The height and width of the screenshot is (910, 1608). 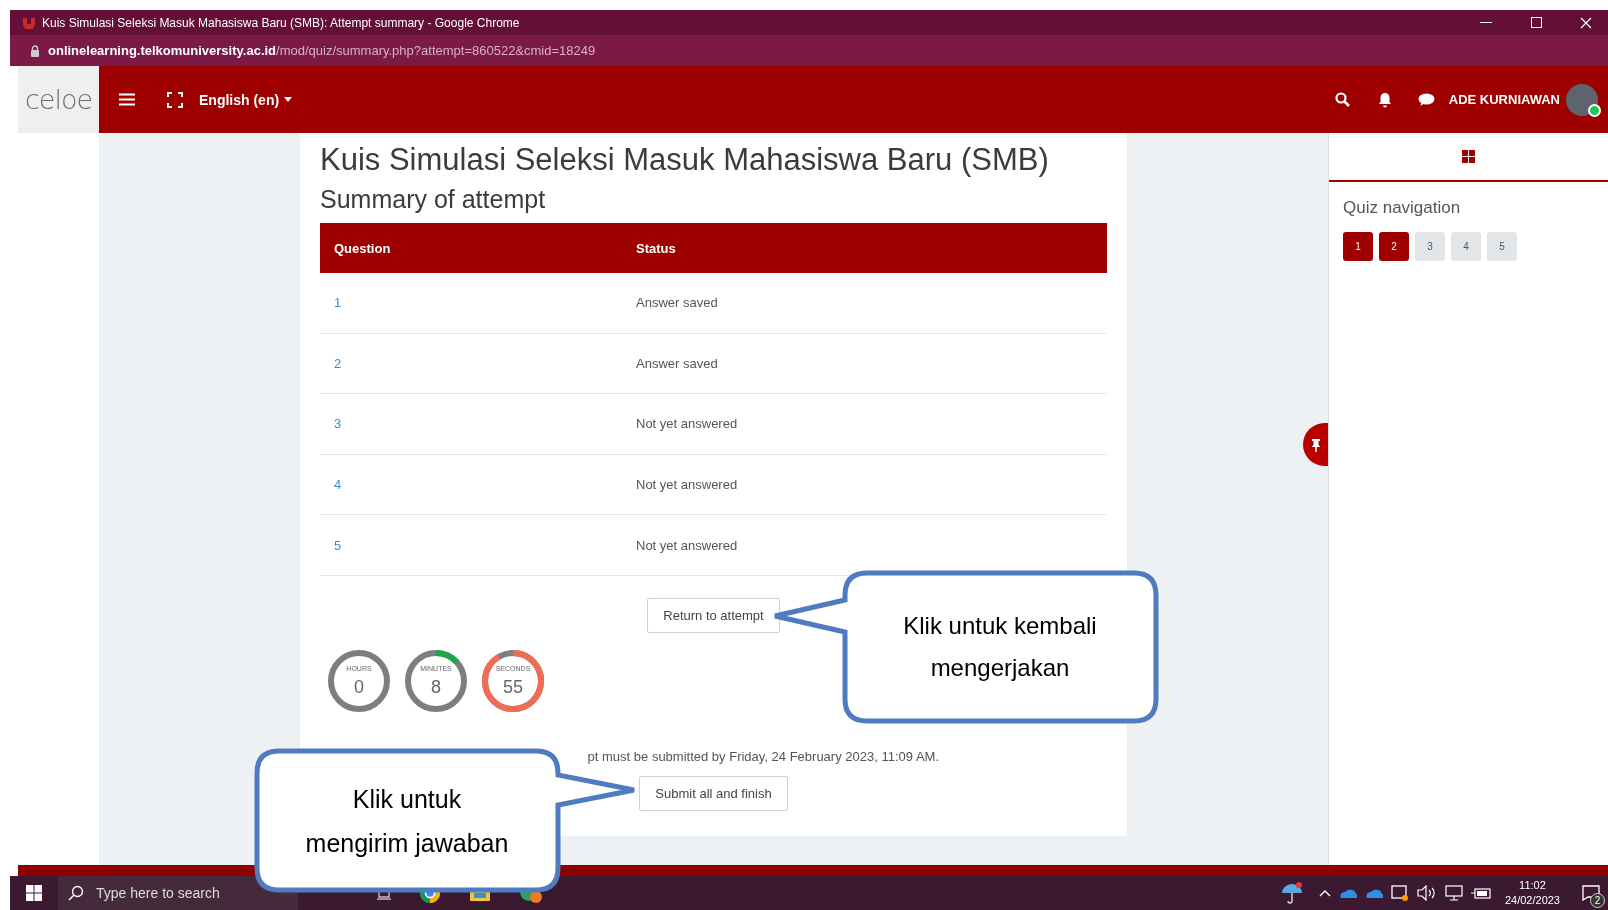 I want to click on umbrella-weather-icon, so click(x=1291, y=893).